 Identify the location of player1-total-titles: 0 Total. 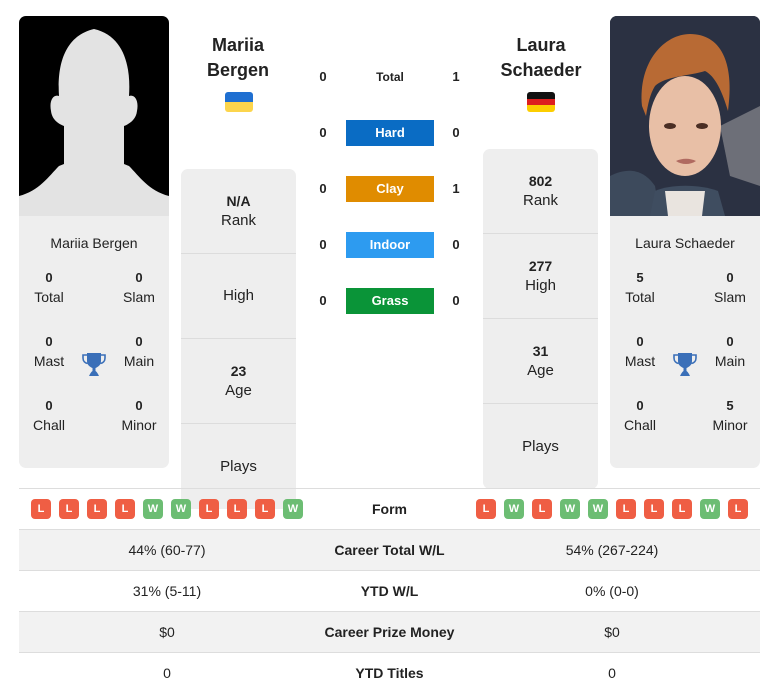
(51, 288).